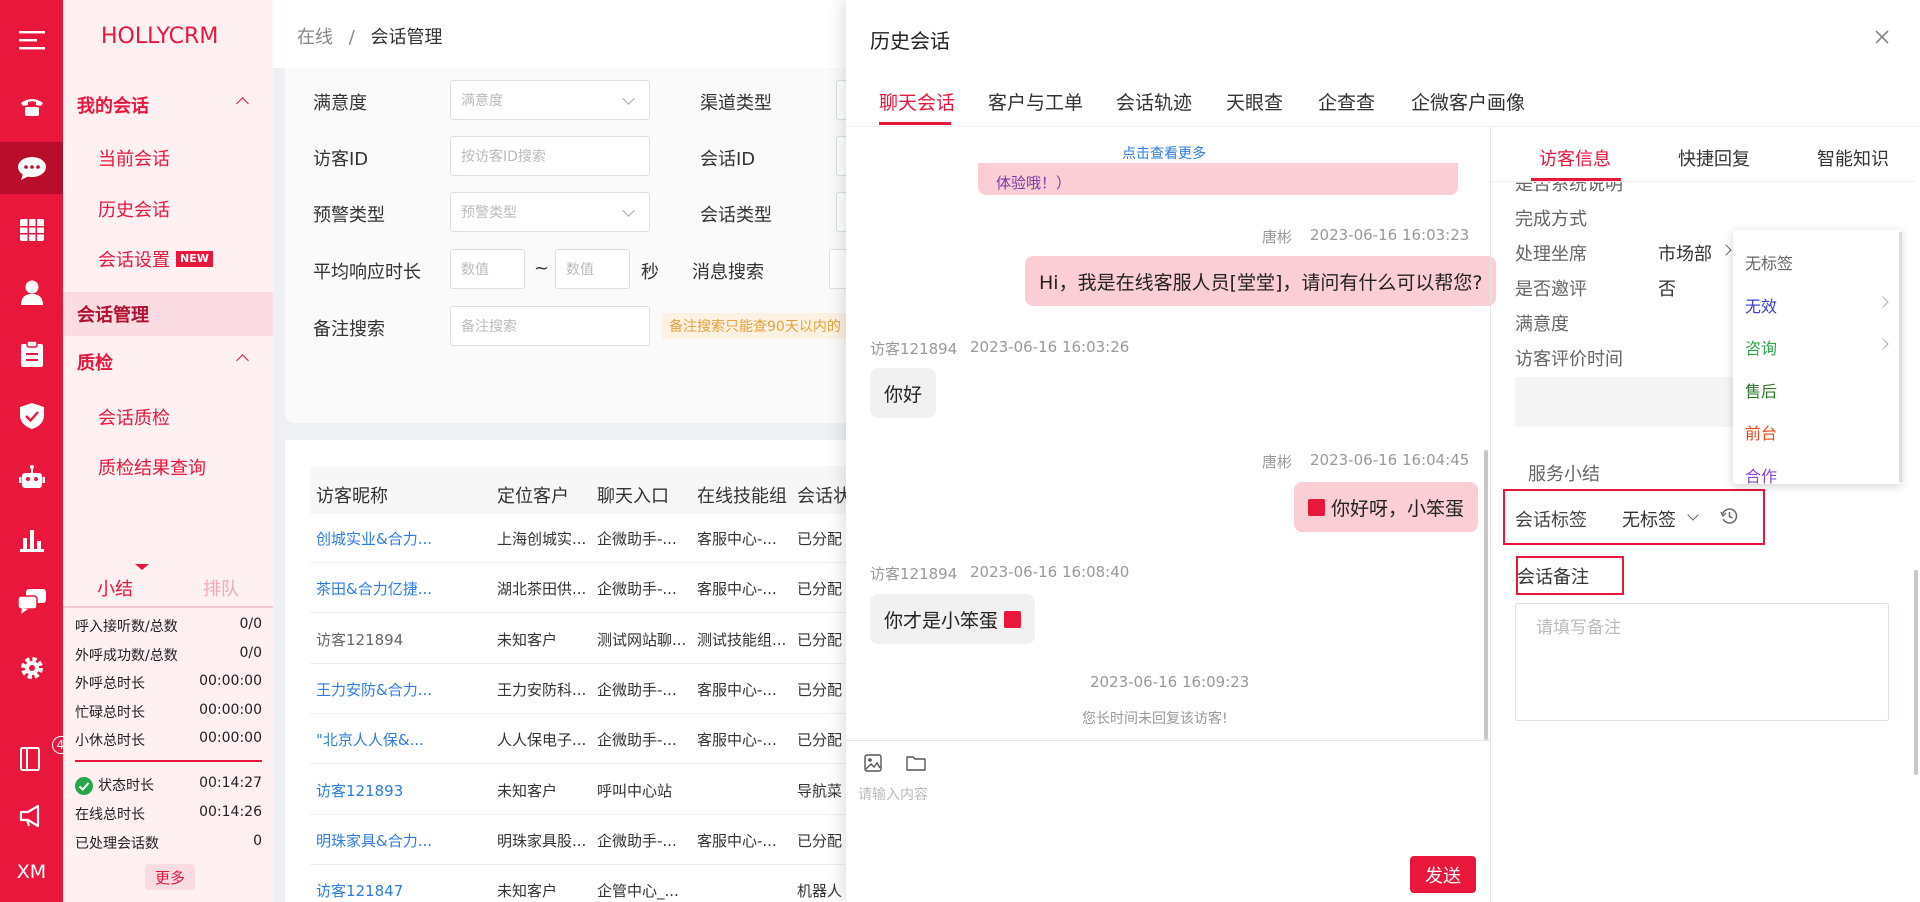 This screenshot has width=1920, height=902. What do you see at coordinates (820, 790) in the screenshot?
I see `table-cell: 导航菜` at bounding box center [820, 790].